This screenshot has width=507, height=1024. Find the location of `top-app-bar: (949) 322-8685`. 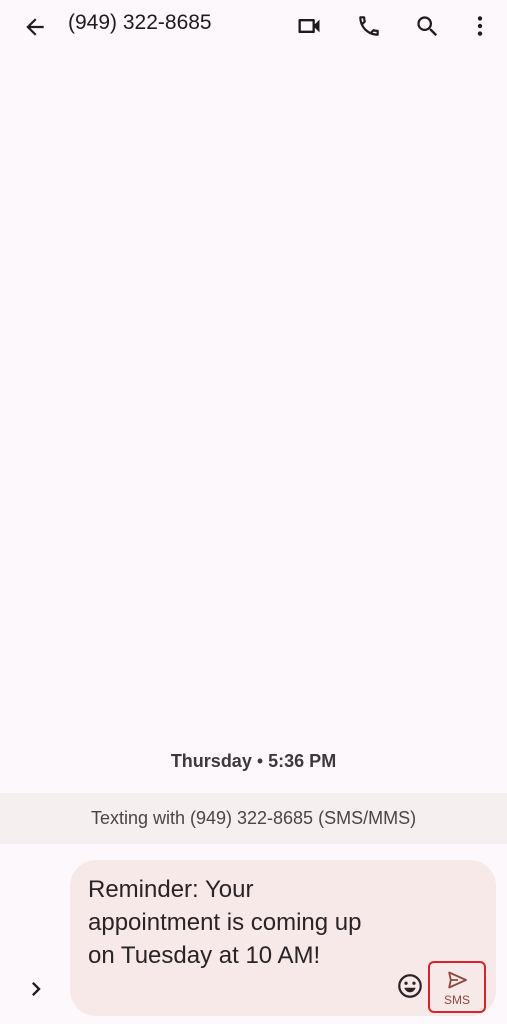

top-app-bar: (949) 322-8685 is located at coordinates (253, 26).